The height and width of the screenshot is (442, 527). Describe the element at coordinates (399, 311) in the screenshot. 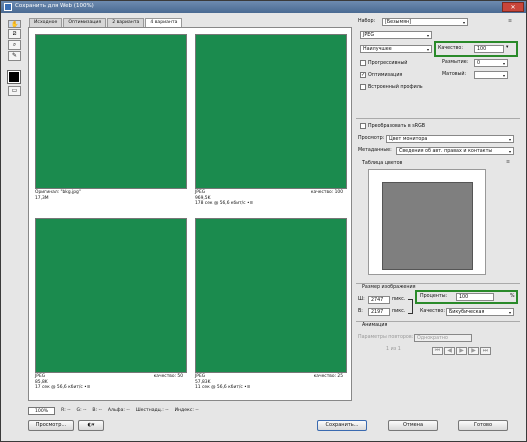

I see `height-unit: пикс.` at that location.